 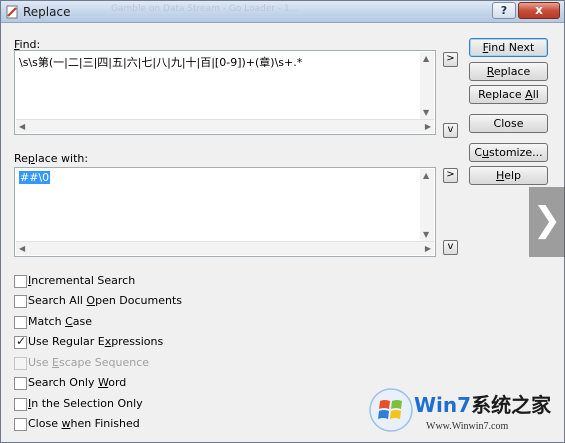 I want to click on close-when-finished-checkbox, so click(x=20, y=424).